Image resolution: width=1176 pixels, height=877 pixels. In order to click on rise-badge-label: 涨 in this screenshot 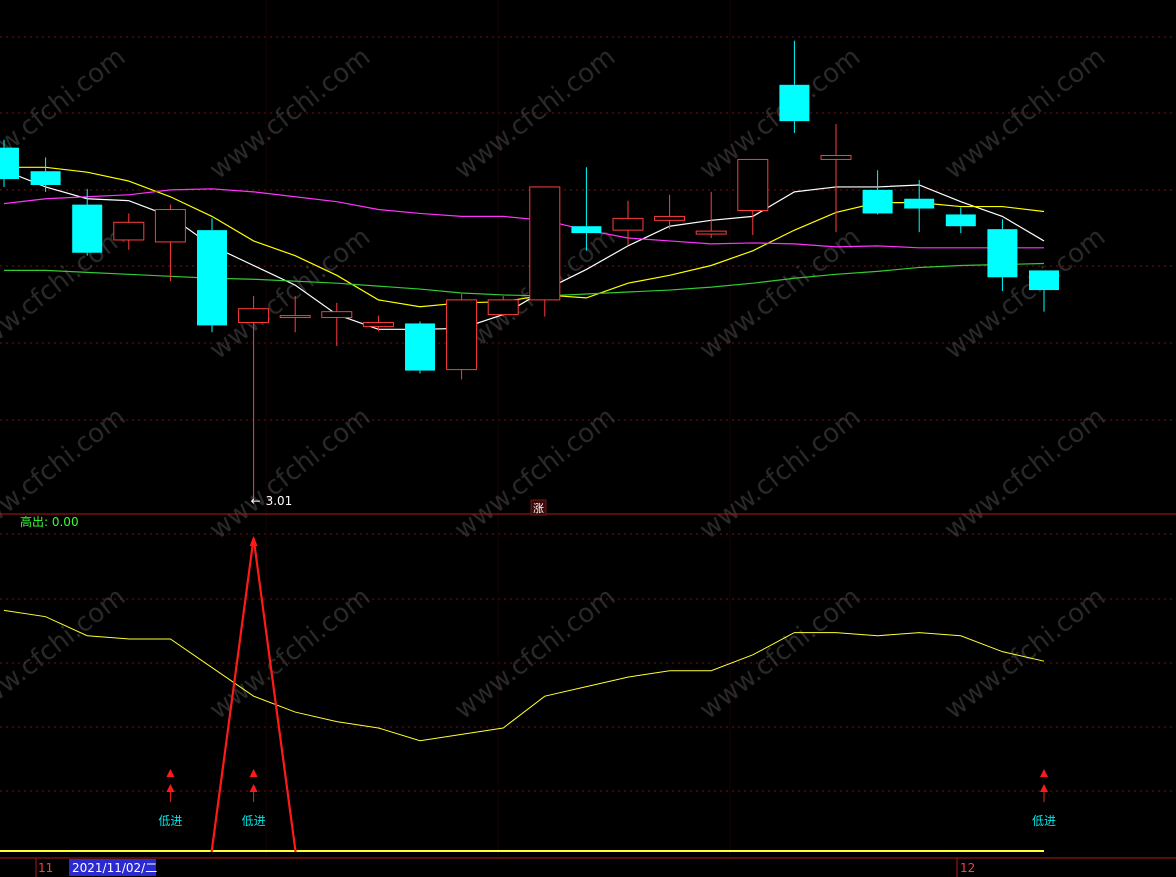, I will do `click(538, 508)`.